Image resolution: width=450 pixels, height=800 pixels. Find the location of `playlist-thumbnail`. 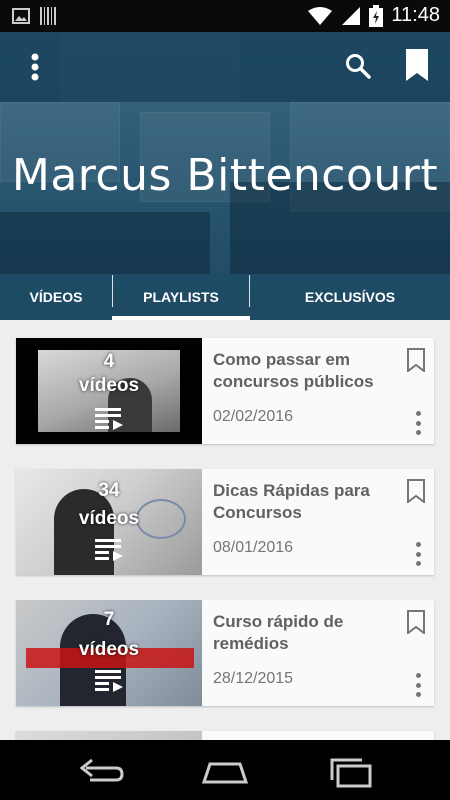

playlist-thumbnail is located at coordinates (109, 735).